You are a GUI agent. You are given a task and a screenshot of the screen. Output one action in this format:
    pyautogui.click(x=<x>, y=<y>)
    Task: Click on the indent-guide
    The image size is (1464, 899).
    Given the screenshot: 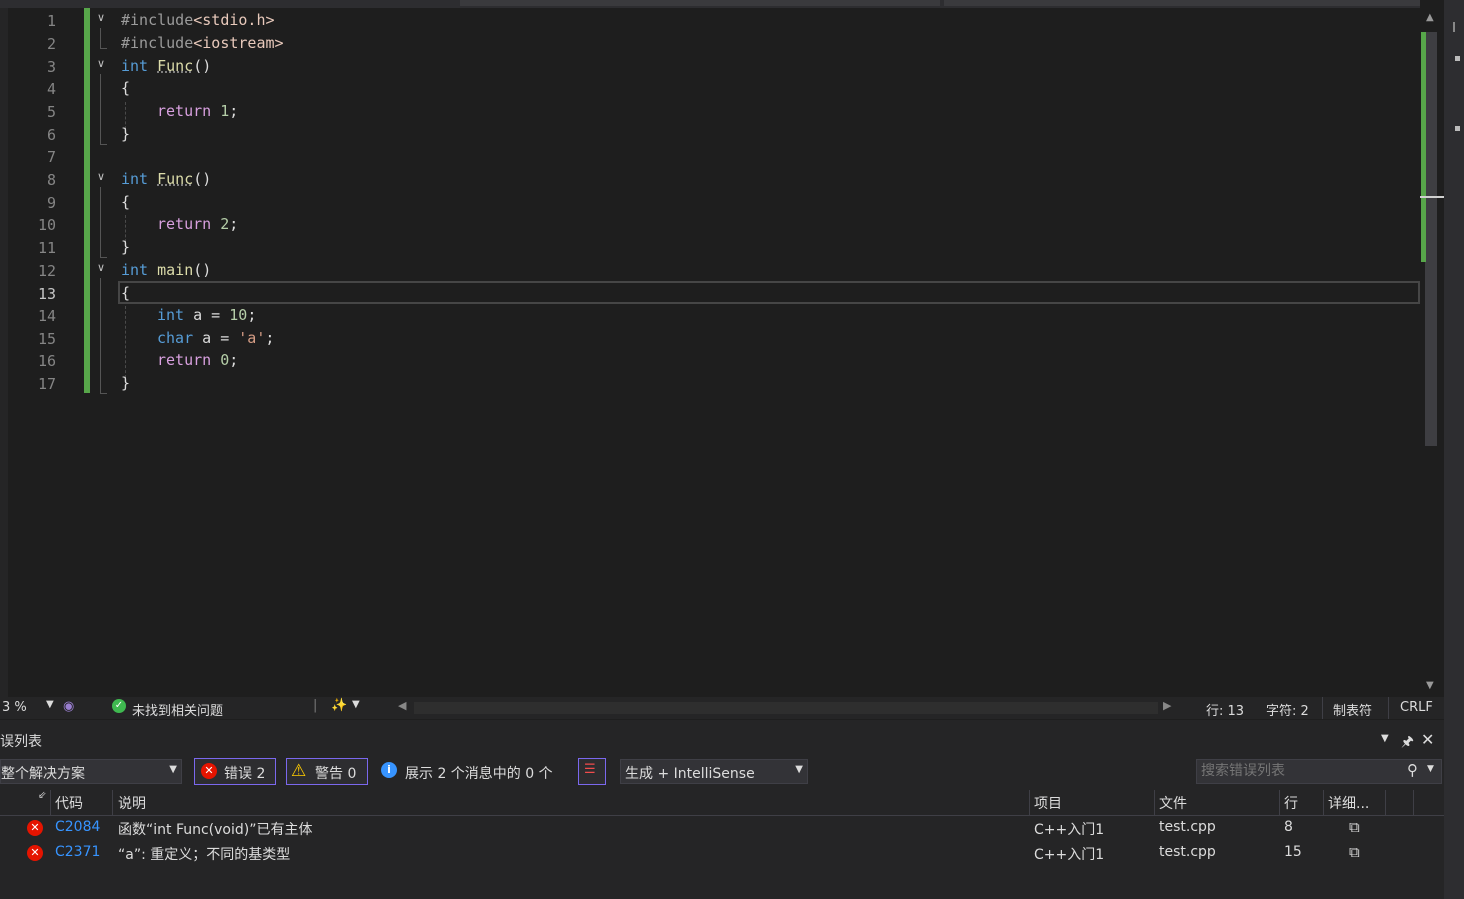 What is the action you would take?
    pyautogui.click(x=125, y=342)
    